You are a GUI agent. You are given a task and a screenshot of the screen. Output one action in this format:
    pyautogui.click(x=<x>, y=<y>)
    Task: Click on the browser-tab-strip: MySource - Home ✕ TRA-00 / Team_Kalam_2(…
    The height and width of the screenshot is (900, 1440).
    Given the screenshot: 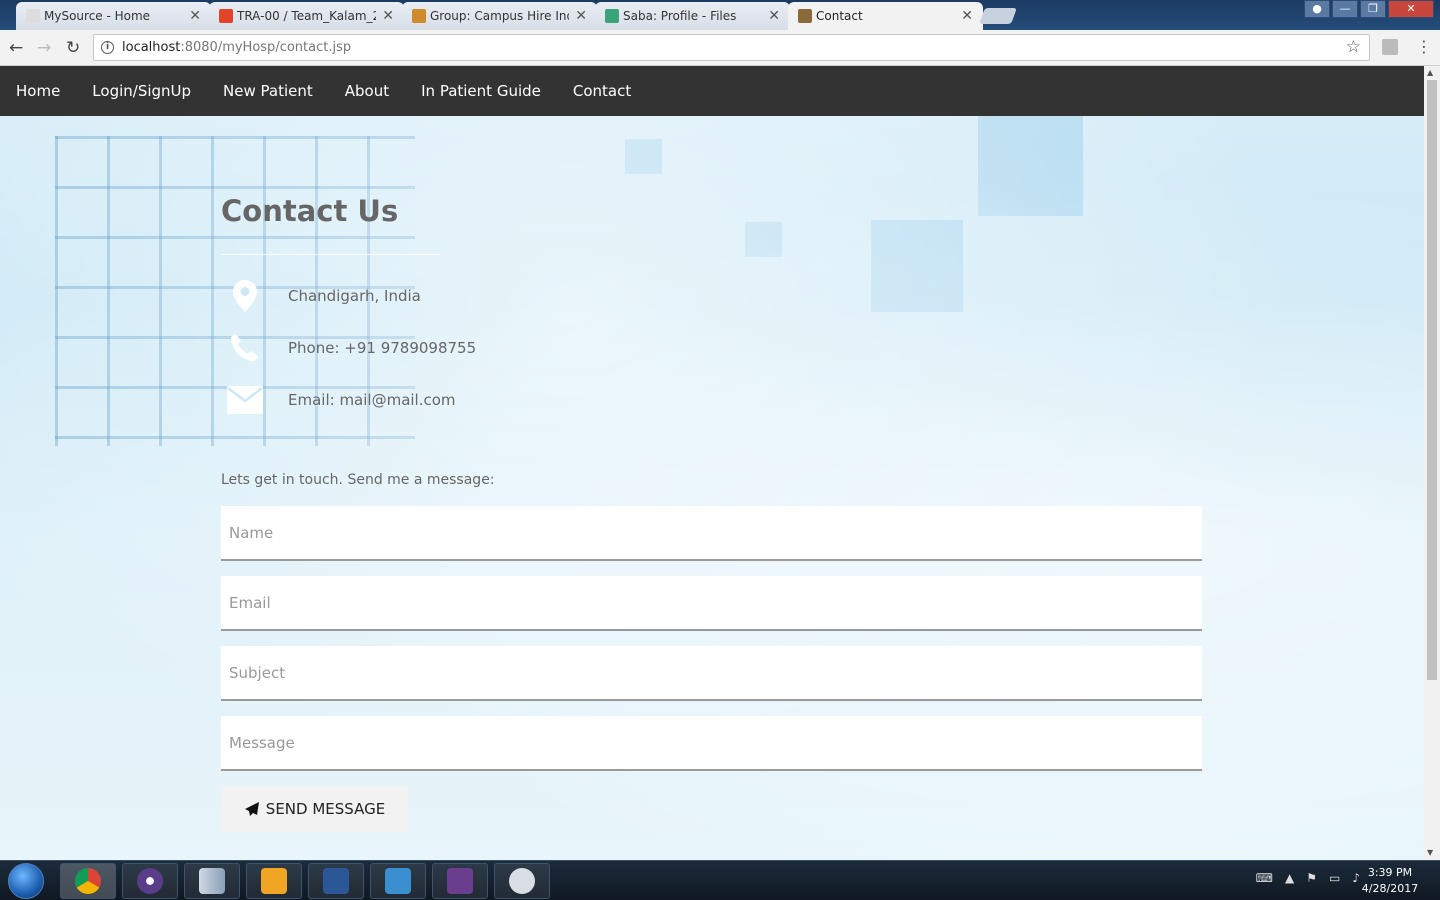 What is the action you would take?
    pyautogui.click(x=720, y=15)
    